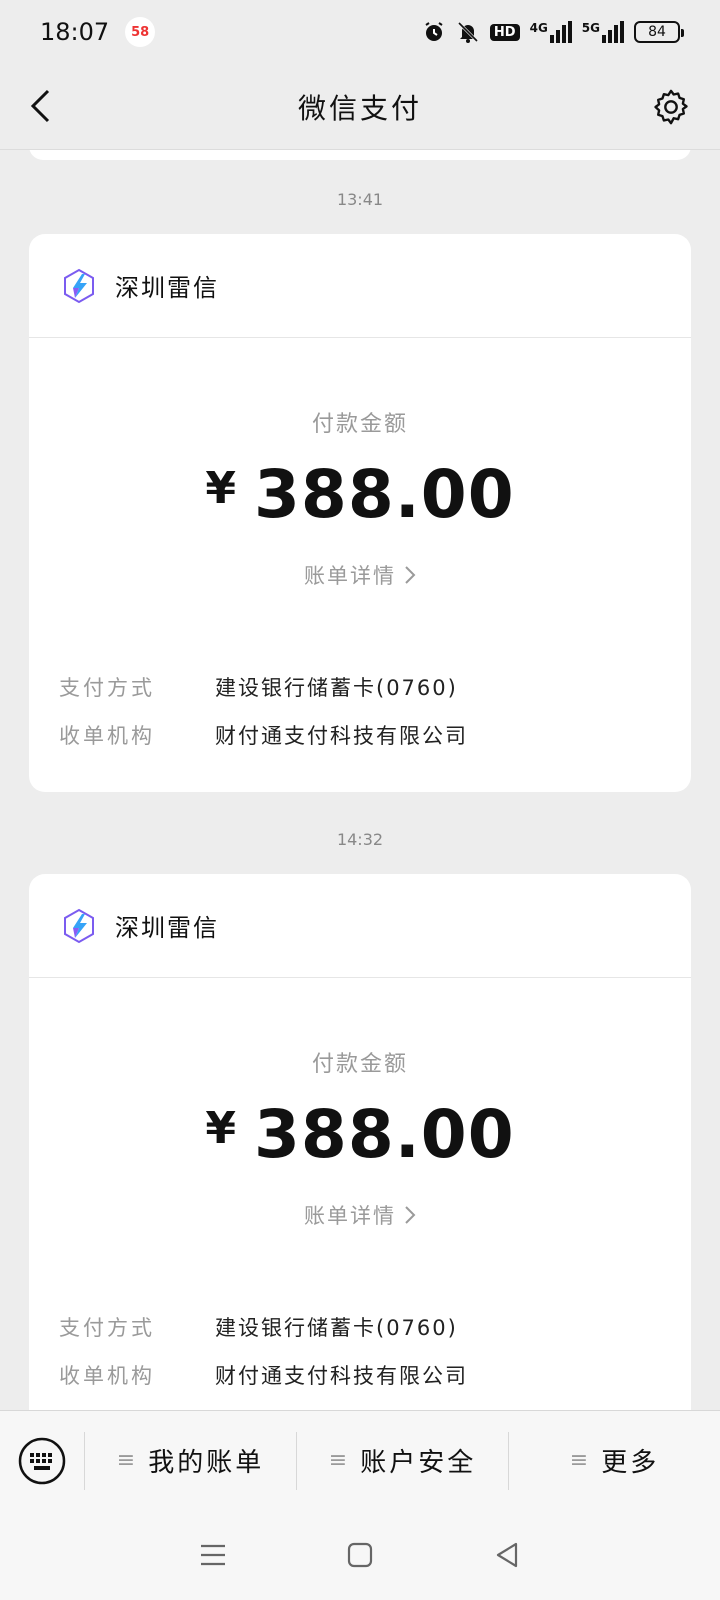  What do you see at coordinates (603, 32) in the screenshot?
I see `signal-5g-icon: 5G` at bounding box center [603, 32].